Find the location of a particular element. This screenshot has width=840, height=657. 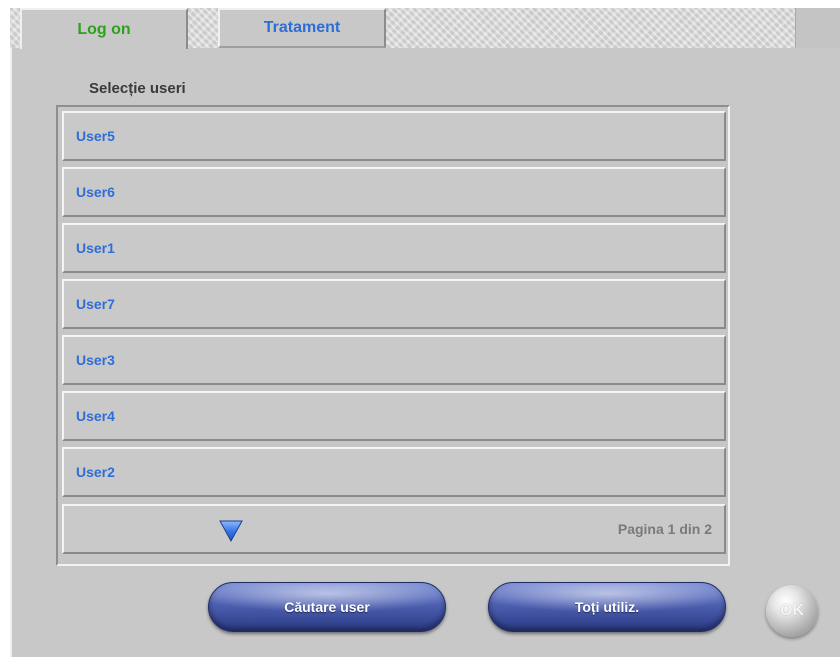

triangle-down-icon is located at coordinates (231, 531).